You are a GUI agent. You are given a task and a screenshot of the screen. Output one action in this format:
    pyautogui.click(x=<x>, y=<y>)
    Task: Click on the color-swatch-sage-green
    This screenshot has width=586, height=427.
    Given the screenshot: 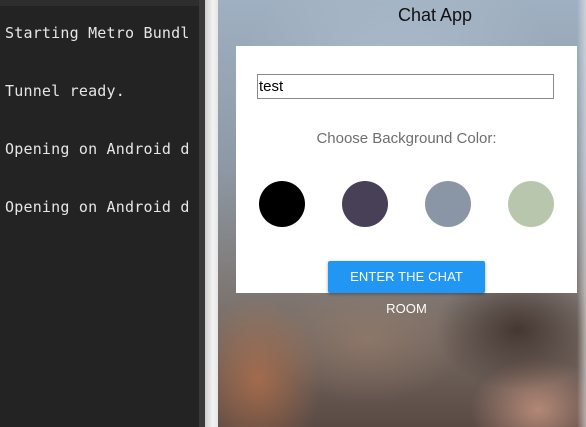 What is the action you would take?
    pyautogui.click(x=531, y=204)
    